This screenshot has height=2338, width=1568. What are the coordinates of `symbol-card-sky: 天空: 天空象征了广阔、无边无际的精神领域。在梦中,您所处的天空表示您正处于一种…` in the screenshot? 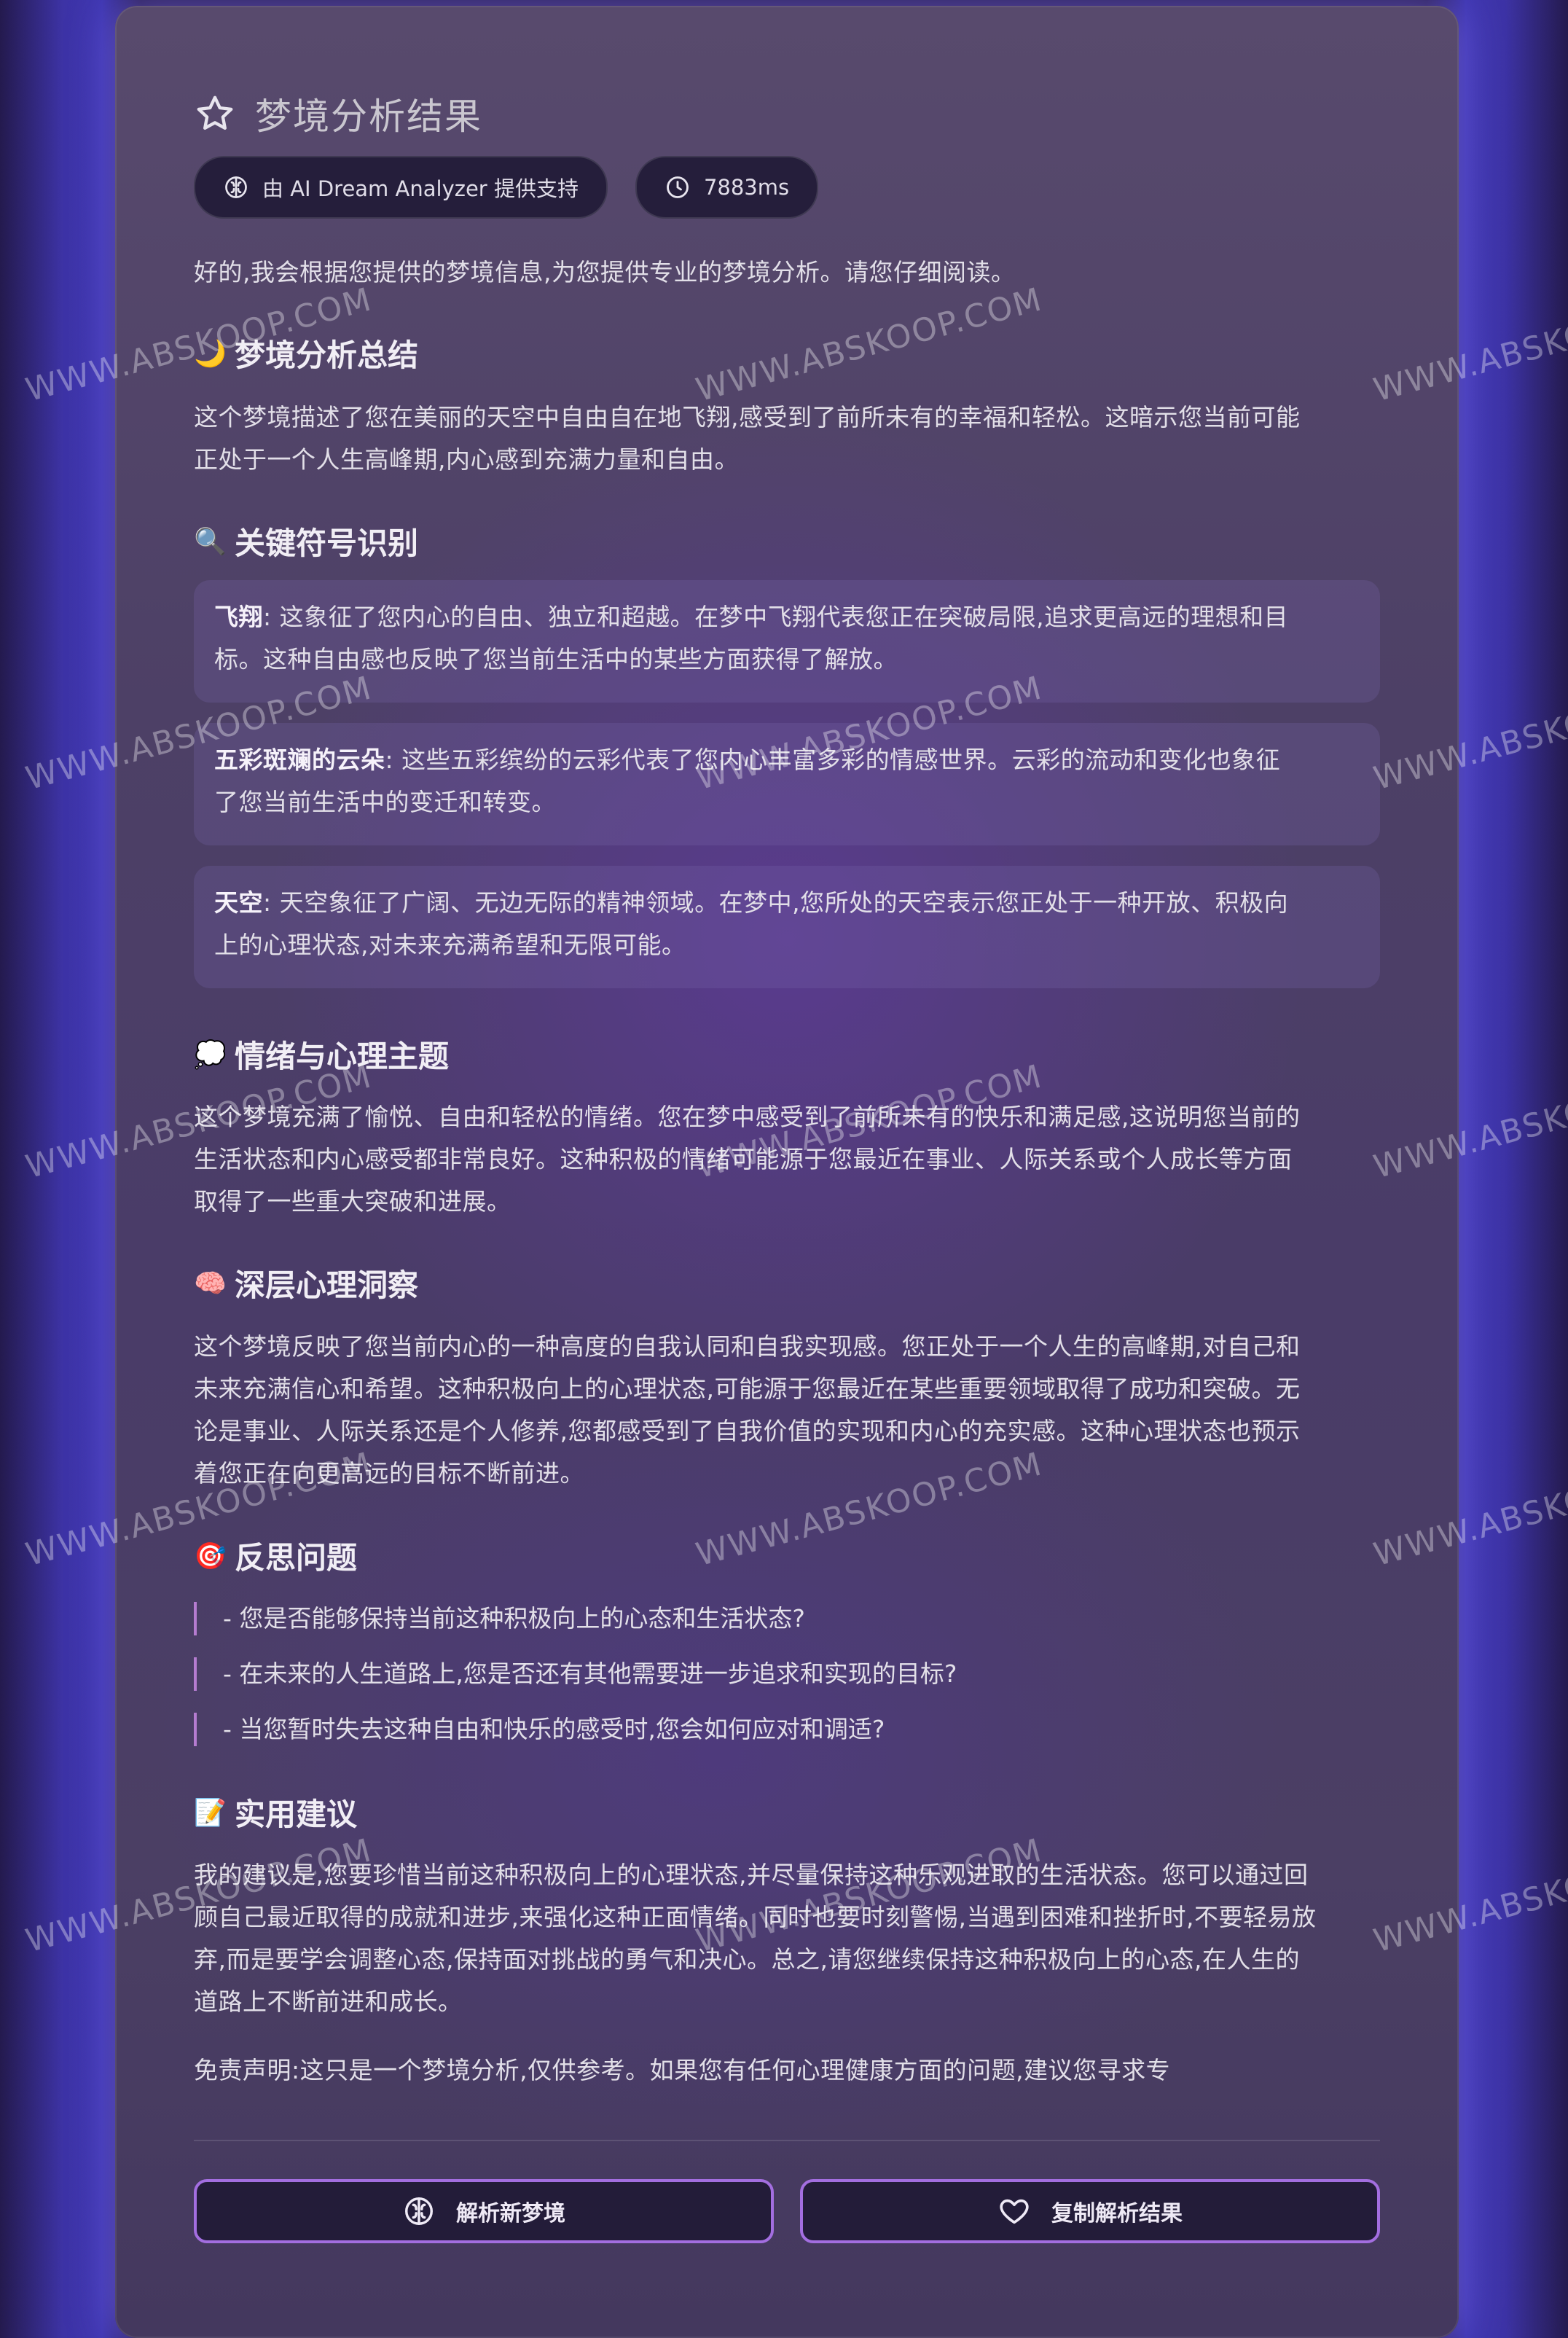 It's located at (787, 927).